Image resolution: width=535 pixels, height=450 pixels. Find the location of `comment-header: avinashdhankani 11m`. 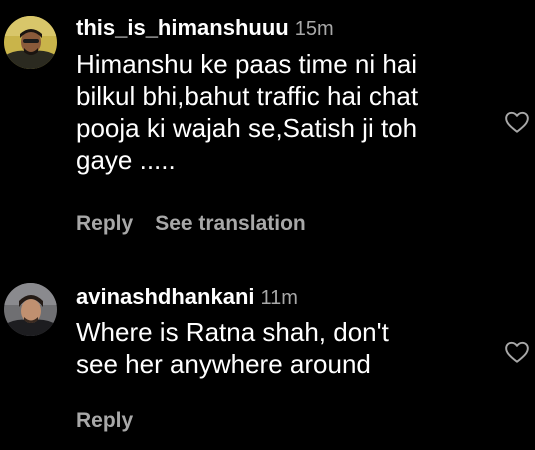

comment-header: avinashdhankani 11m is located at coordinates (187, 296).